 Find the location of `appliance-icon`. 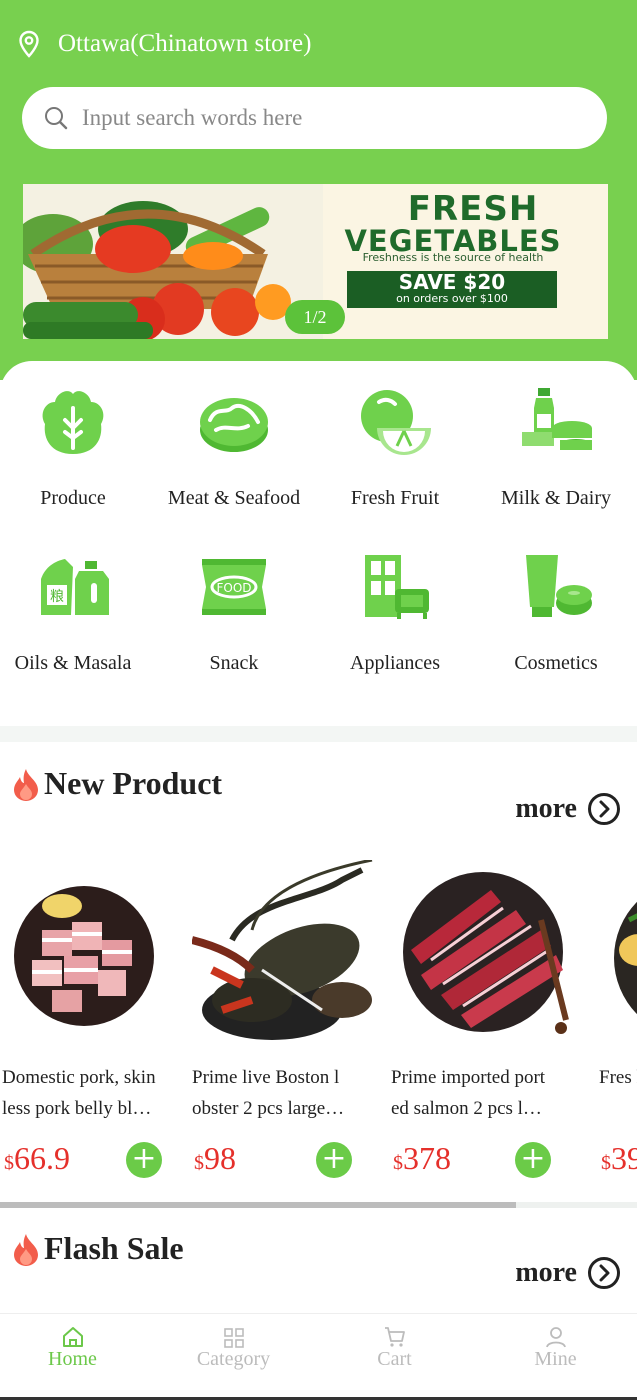

appliance-icon is located at coordinates (397, 587).